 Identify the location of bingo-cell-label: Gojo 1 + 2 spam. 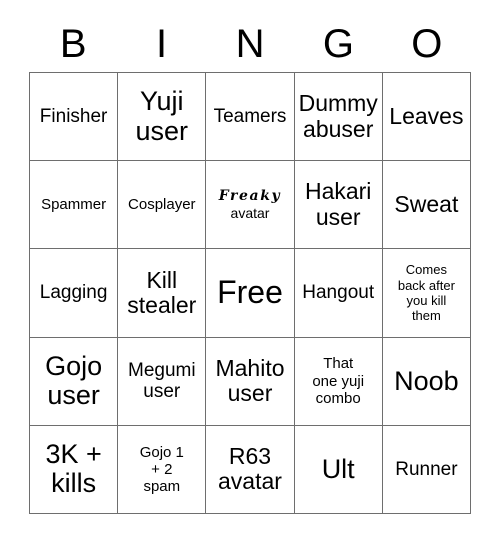
(161, 469).